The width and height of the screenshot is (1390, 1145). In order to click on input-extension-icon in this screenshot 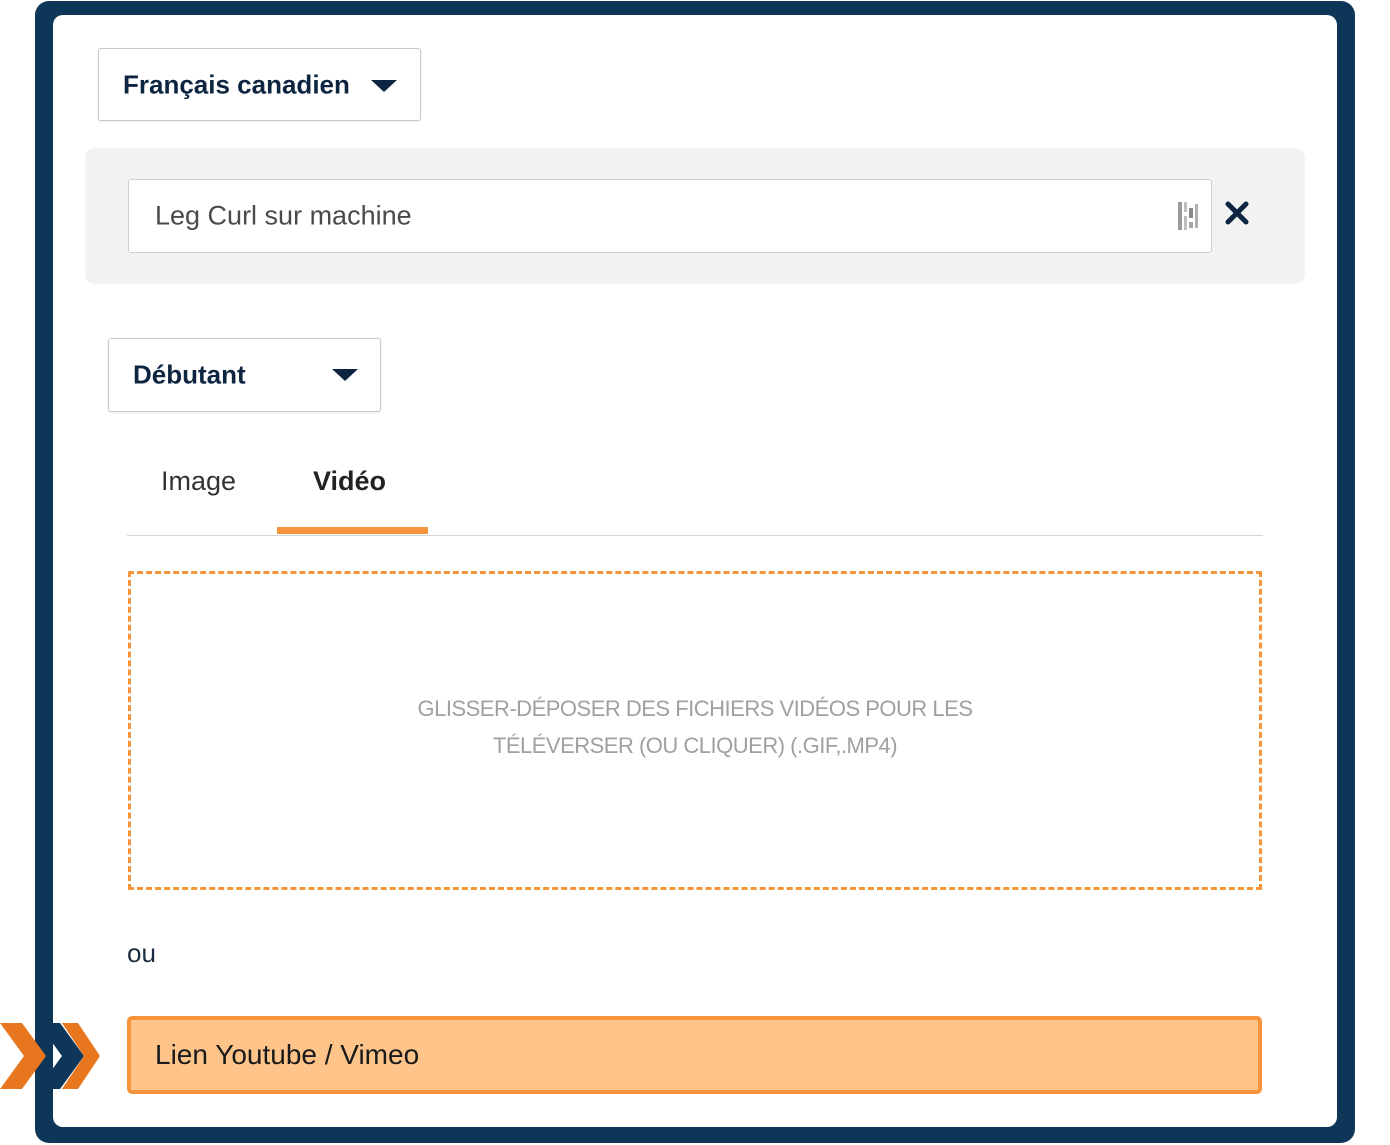, I will do `click(1189, 216)`.